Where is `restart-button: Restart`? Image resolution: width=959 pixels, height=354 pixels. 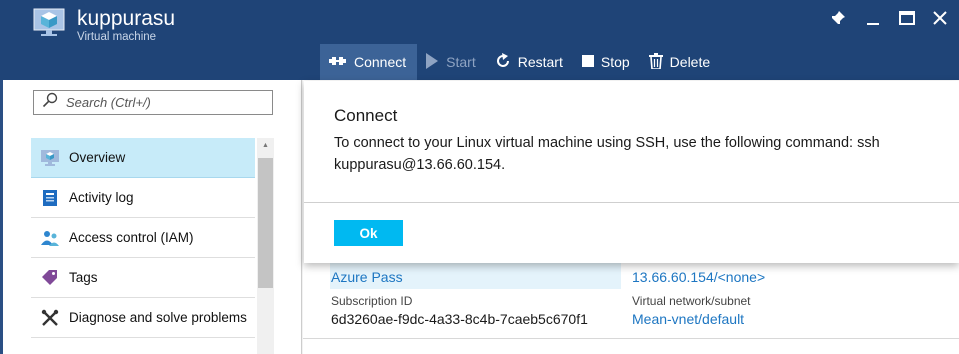
restart-button: Restart is located at coordinates (530, 62).